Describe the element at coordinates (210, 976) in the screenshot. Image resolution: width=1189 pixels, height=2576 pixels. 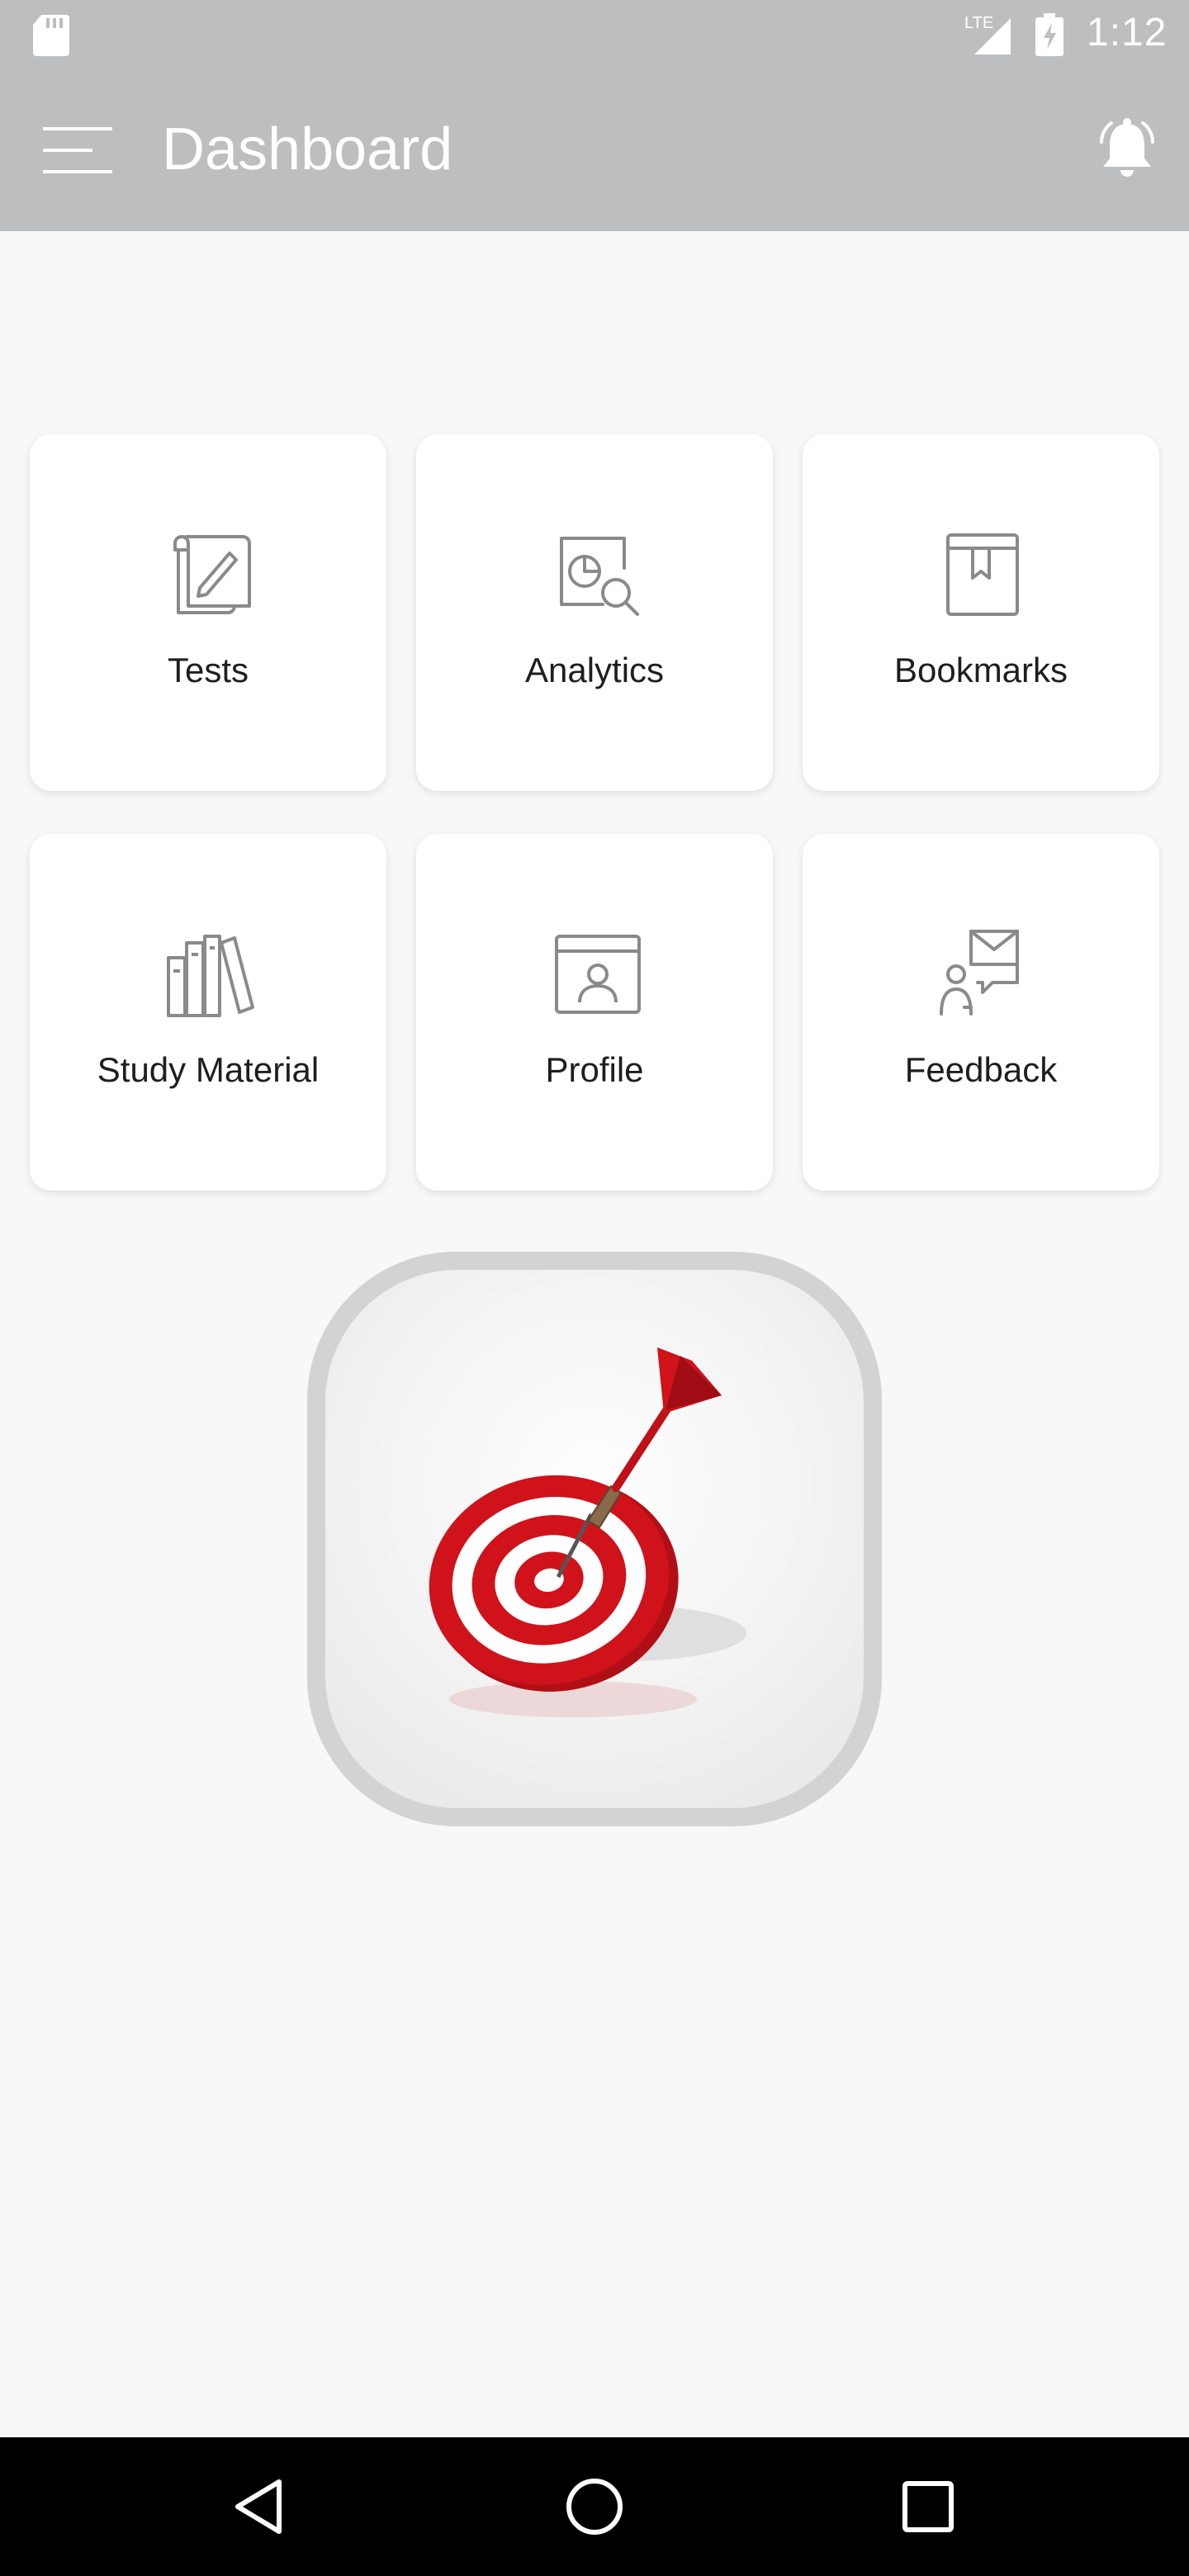
I see `books-icon` at that location.